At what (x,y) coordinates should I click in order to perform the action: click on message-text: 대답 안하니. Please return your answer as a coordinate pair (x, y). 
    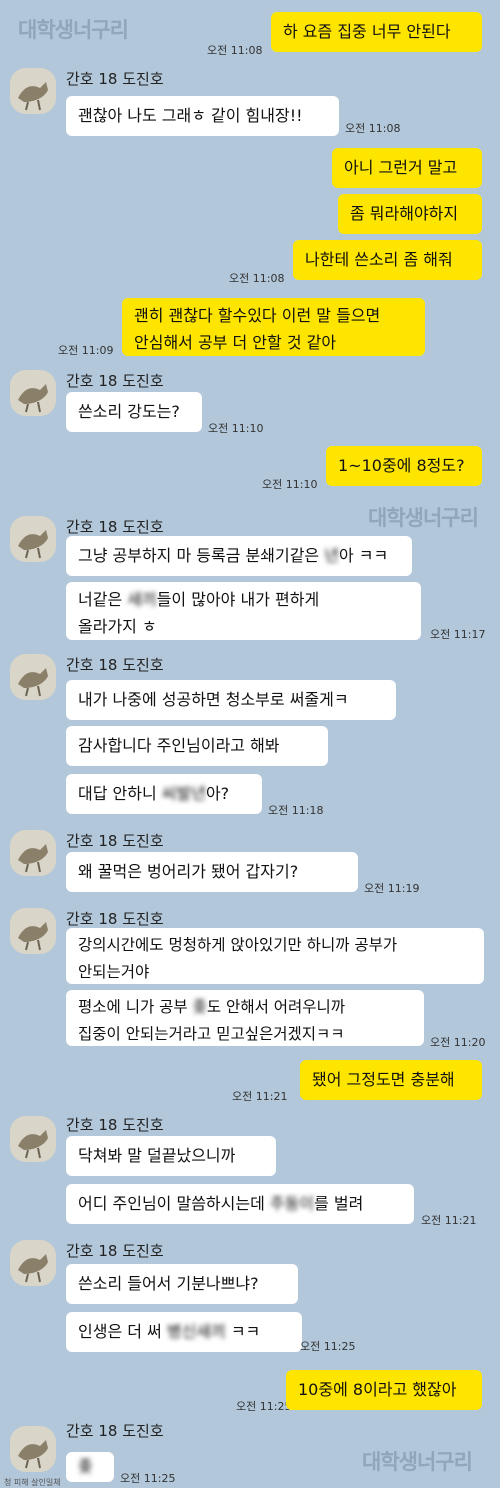
    Looking at the image, I should click on (120, 793).